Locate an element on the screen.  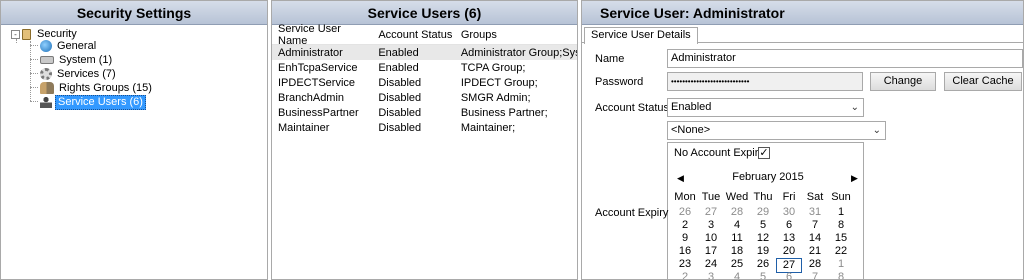
gear-icon is located at coordinates (46, 74).